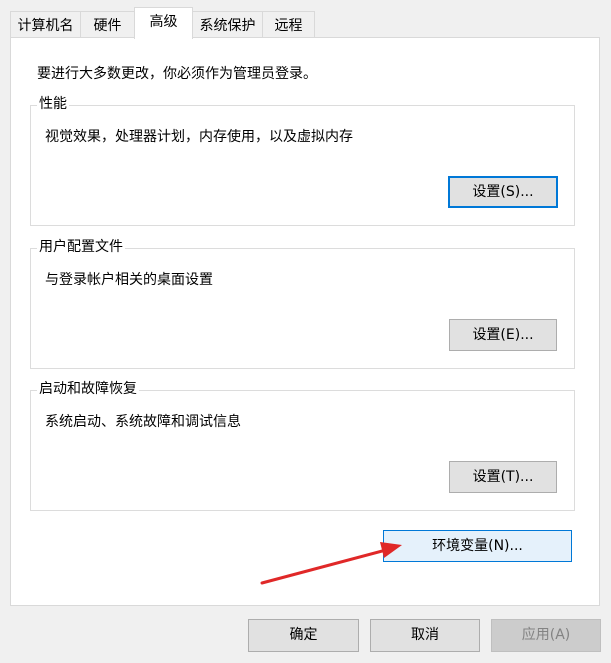 The height and width of the screenshot is (663, 611). I want to click on tab-advanced: 高级, so click(163, 23).